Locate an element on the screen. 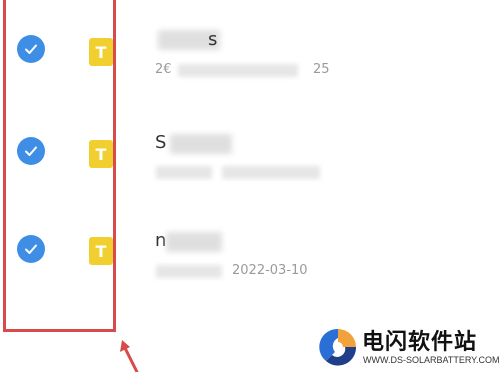  file-meta-start: 2€ is located at coordinates (163, 69).